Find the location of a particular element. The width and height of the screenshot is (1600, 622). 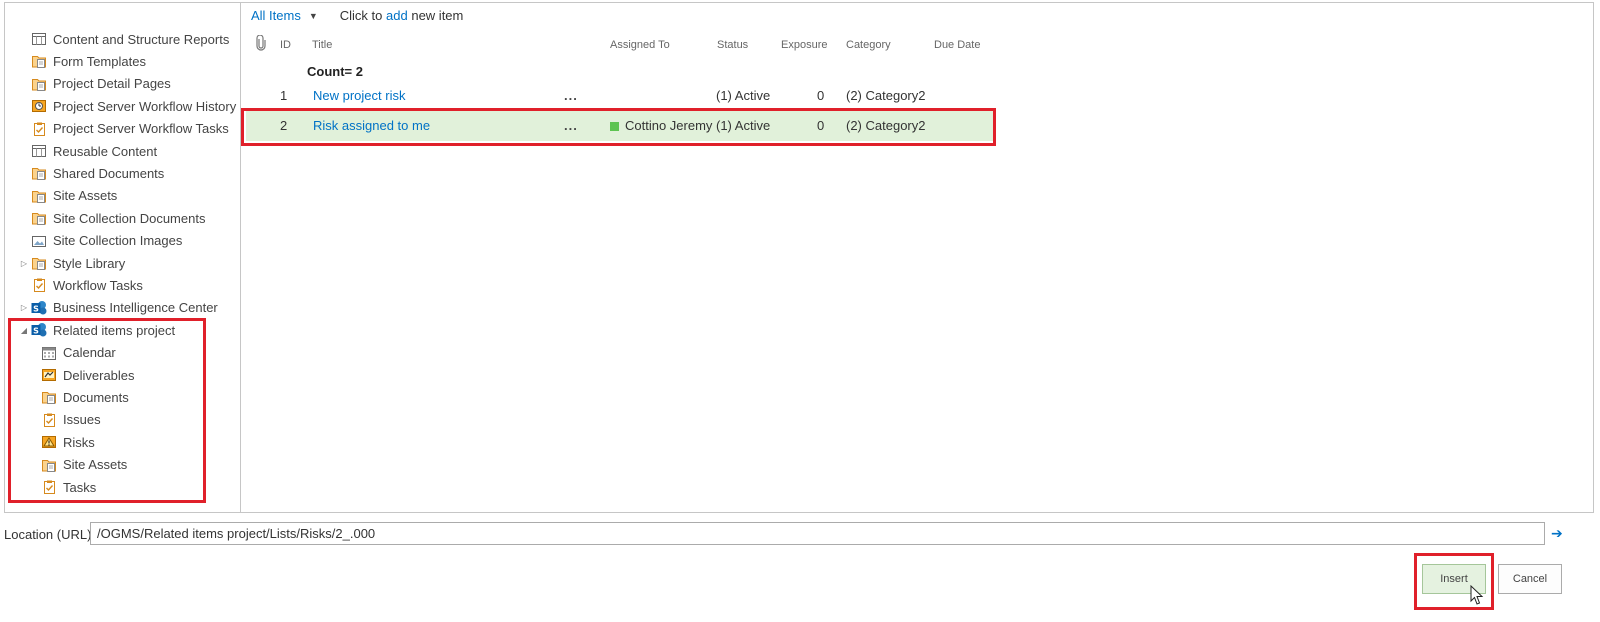

deliverables-icon is located at coordinates (49, 375).